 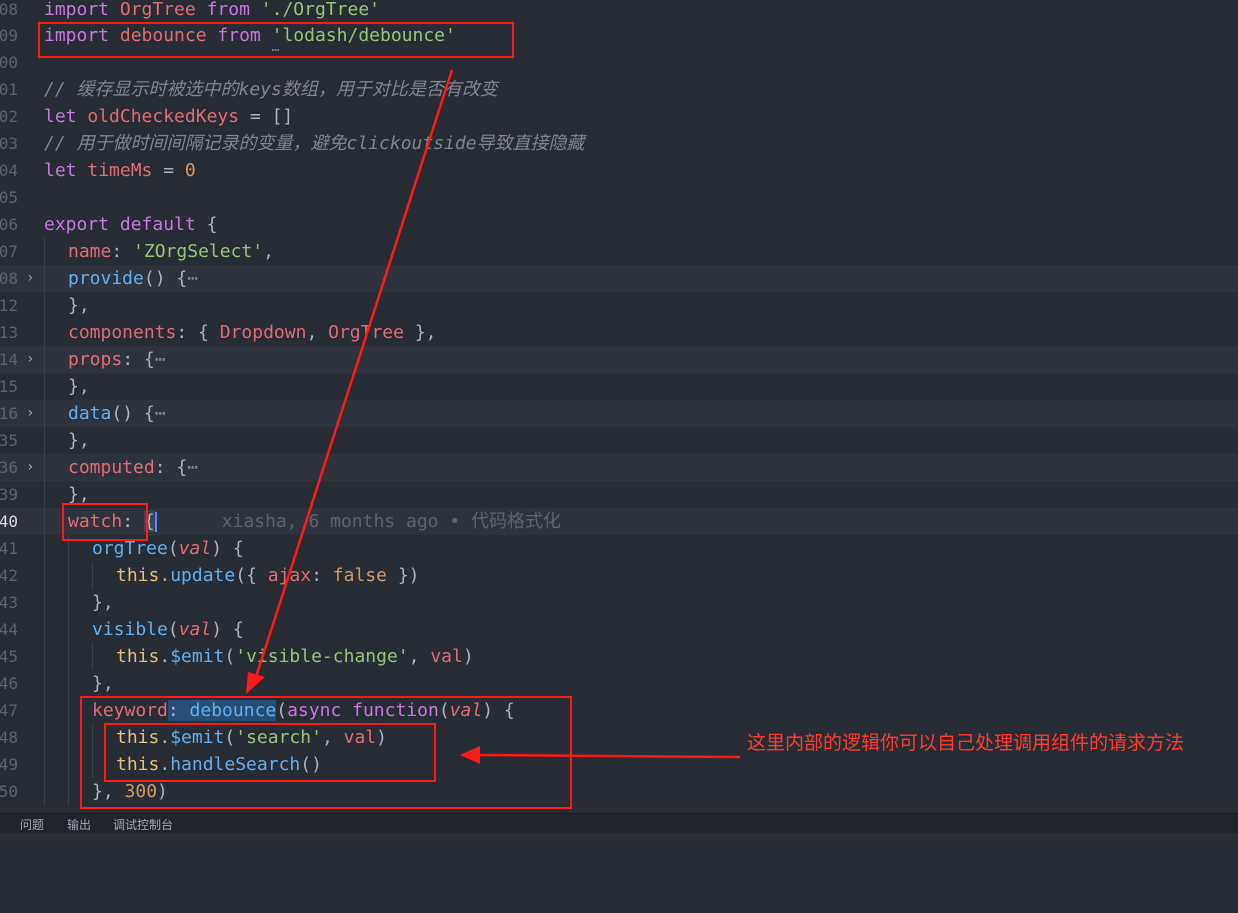 I want to click on annotation-note: 这里内部的逻辑你可以自己处理调用组件的请求方法, so click(x=966, y=743).